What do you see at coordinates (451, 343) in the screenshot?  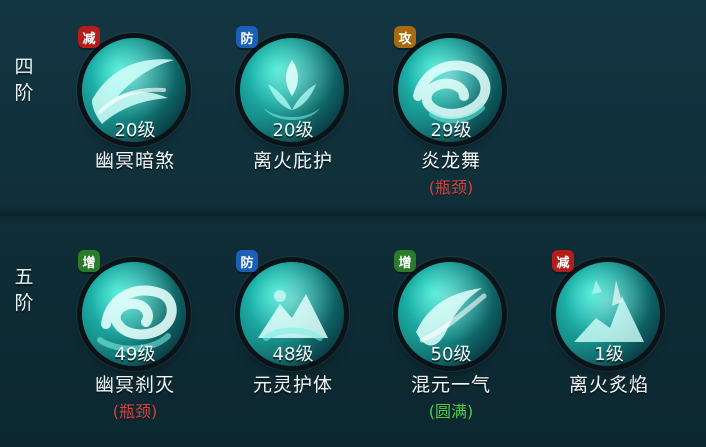 I see `skill-card: 增 50级 混元一气 (圆满)` at bounding box center [451, 343].